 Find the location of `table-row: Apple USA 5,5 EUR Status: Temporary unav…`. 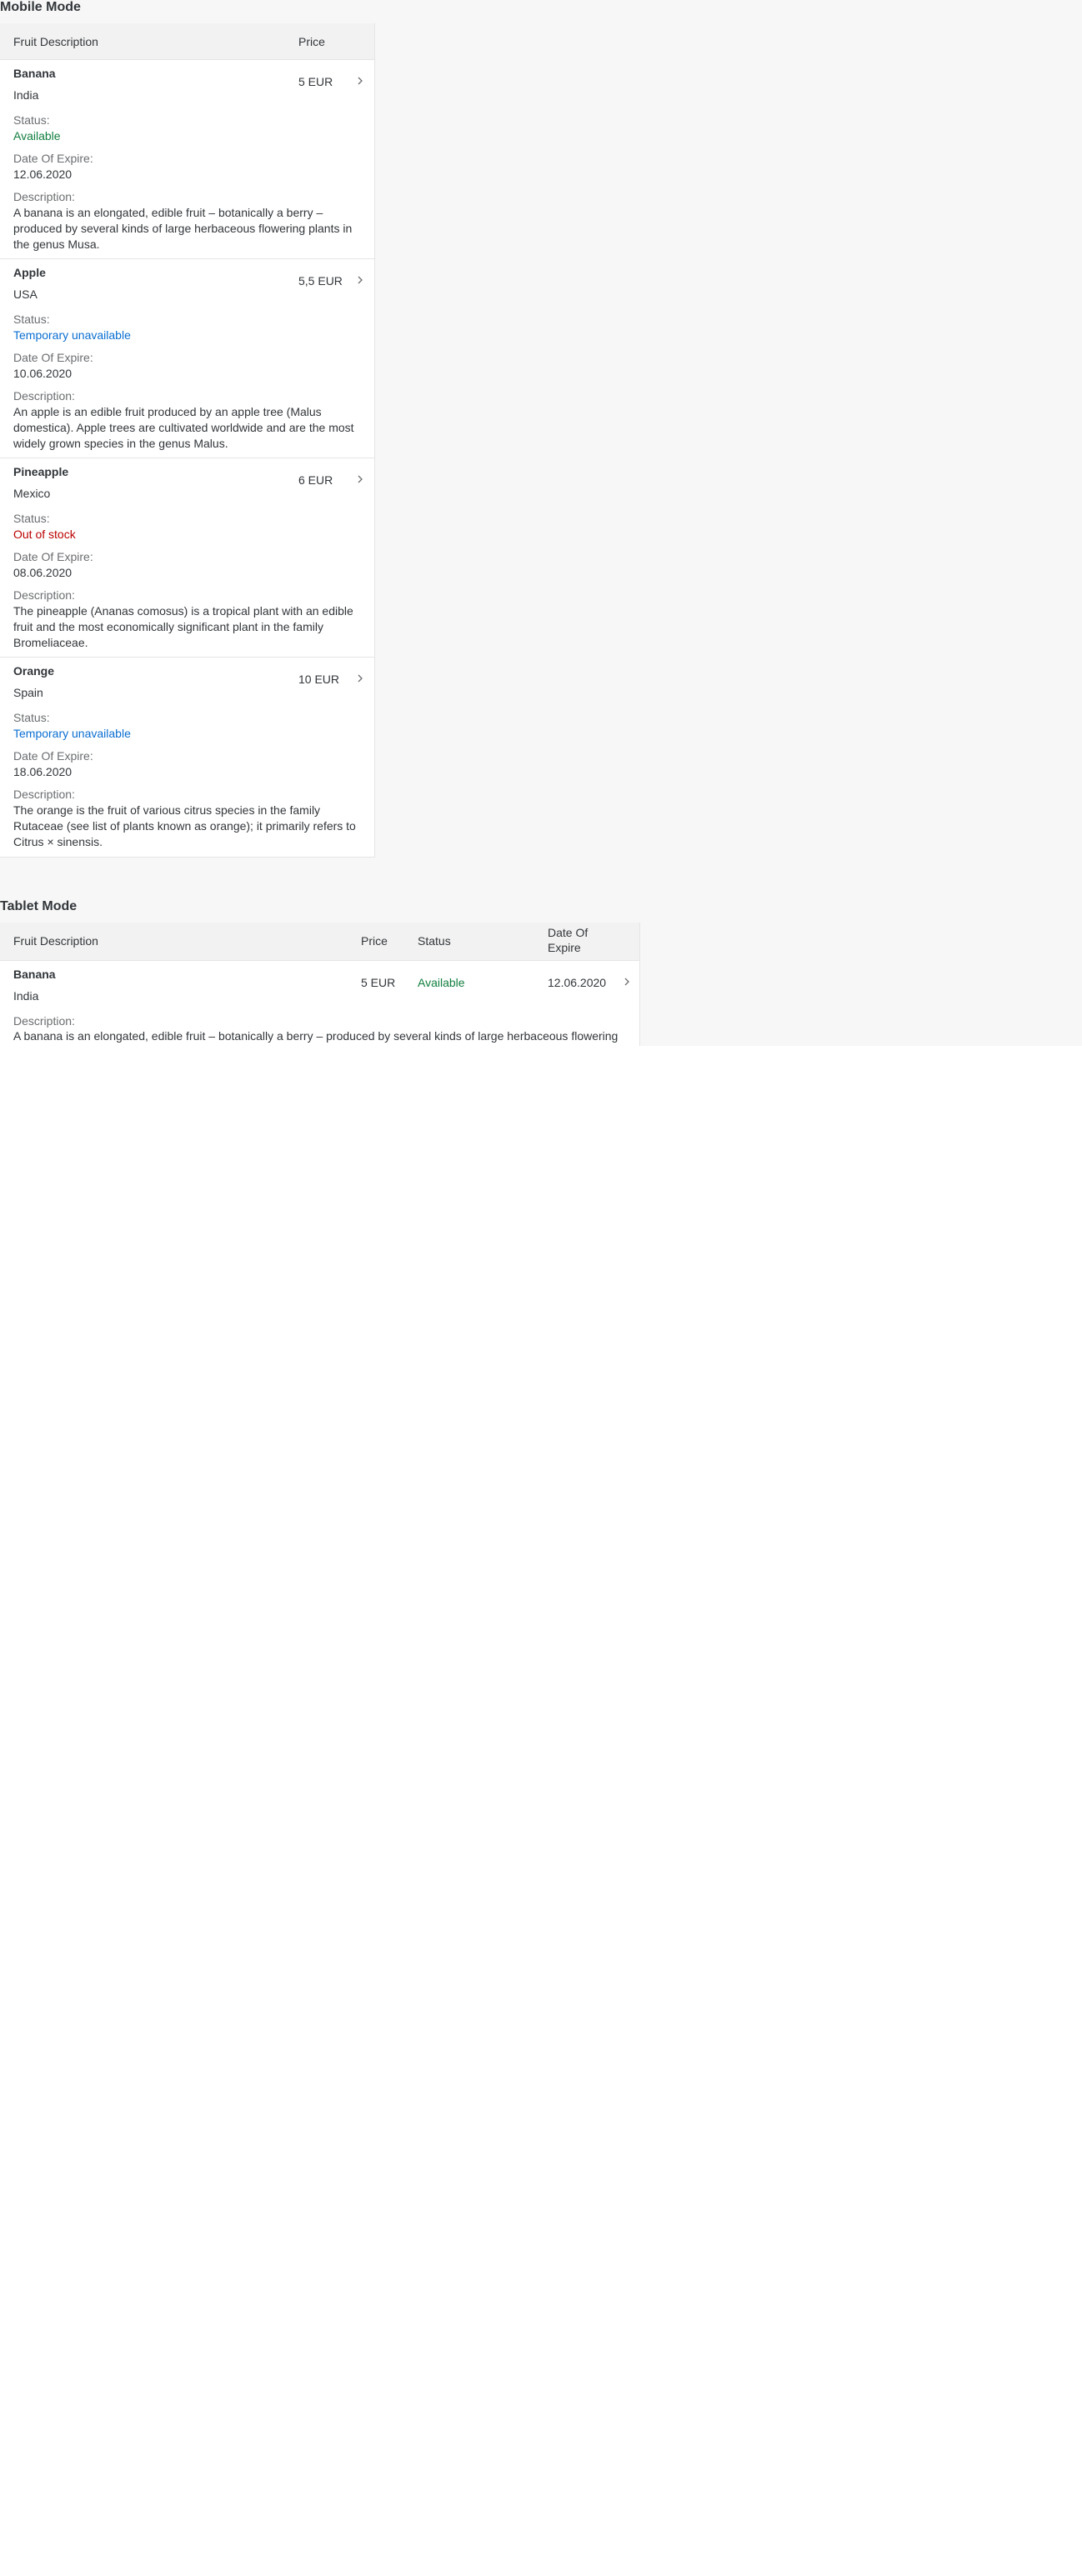

table-row: Apple USA 5,5 EUR Status: Temporary unav… is located at coordinates (187, 359).